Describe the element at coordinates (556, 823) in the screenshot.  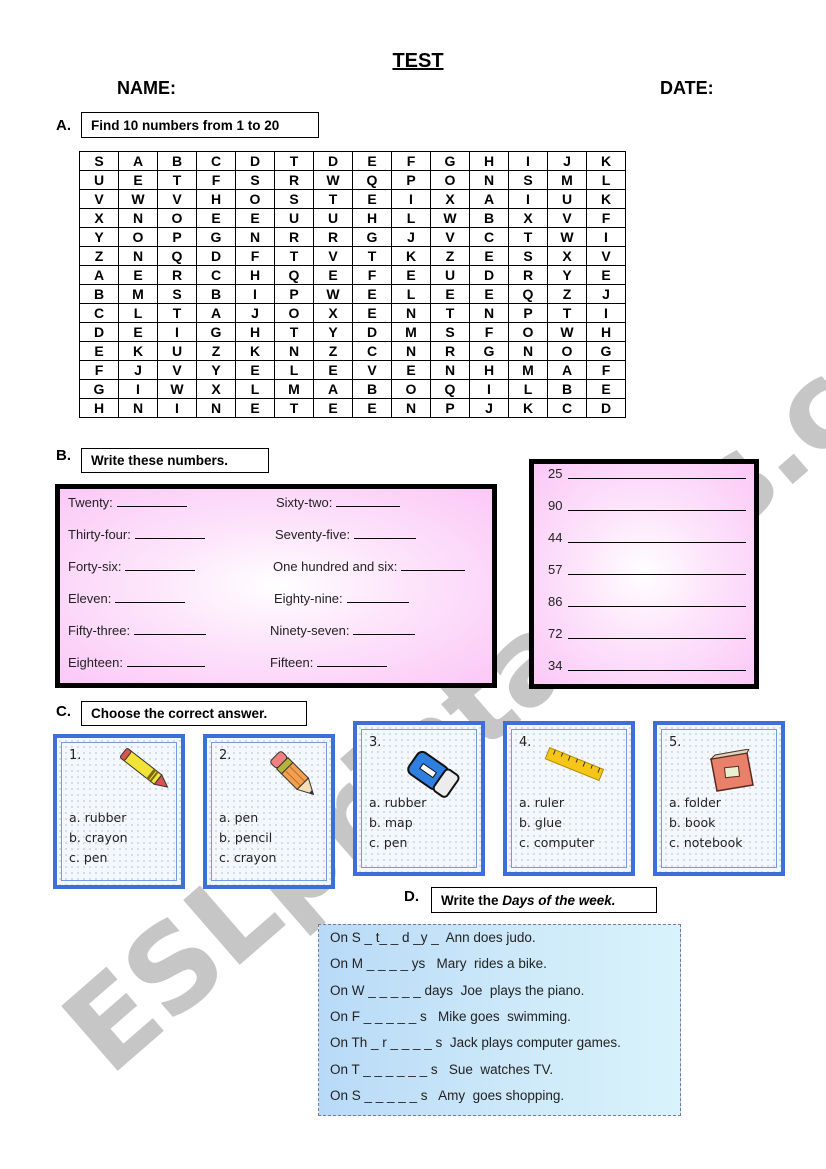
I see `option-b: b. glue` at that location.